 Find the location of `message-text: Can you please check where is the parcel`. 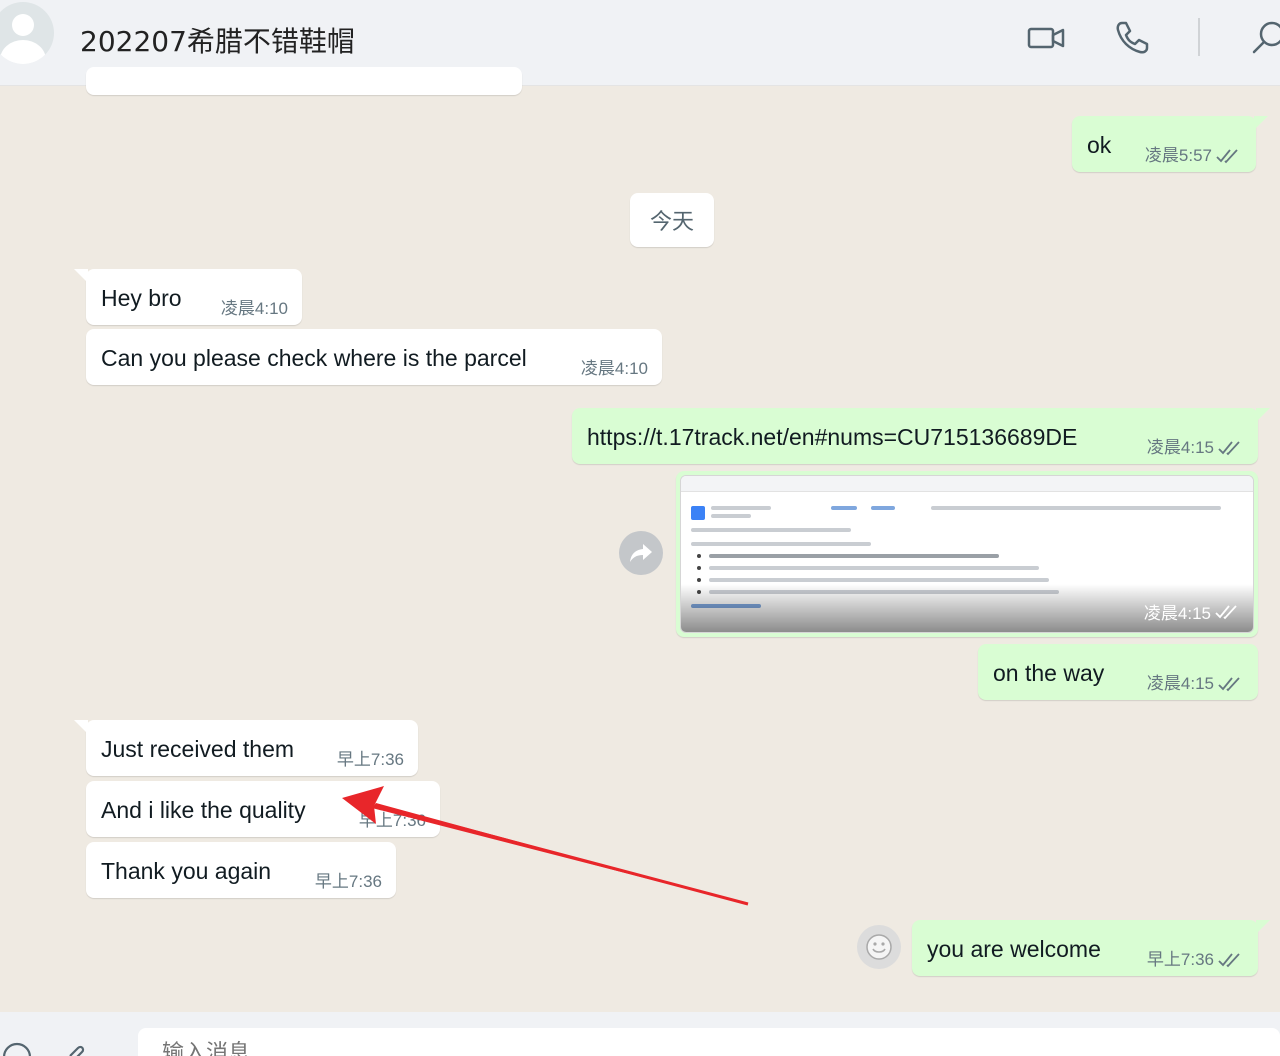

message-text: Can you please check where is the parcel is located at coordinates (314, 358).